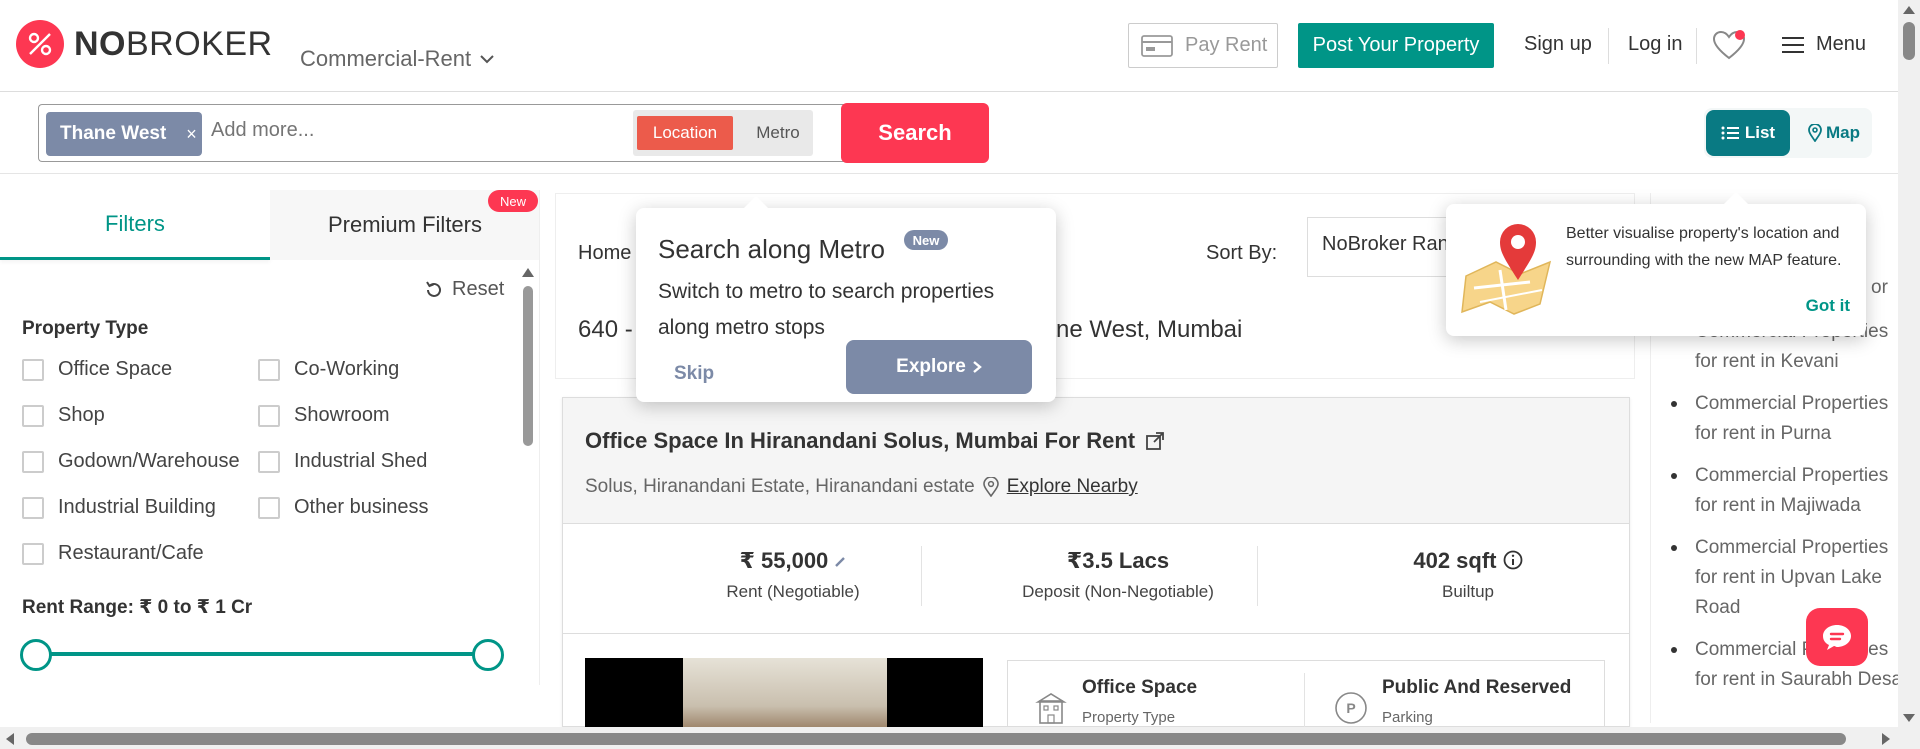  I want to click on vertical-scrollbar-thumb, so click(1909, 41).